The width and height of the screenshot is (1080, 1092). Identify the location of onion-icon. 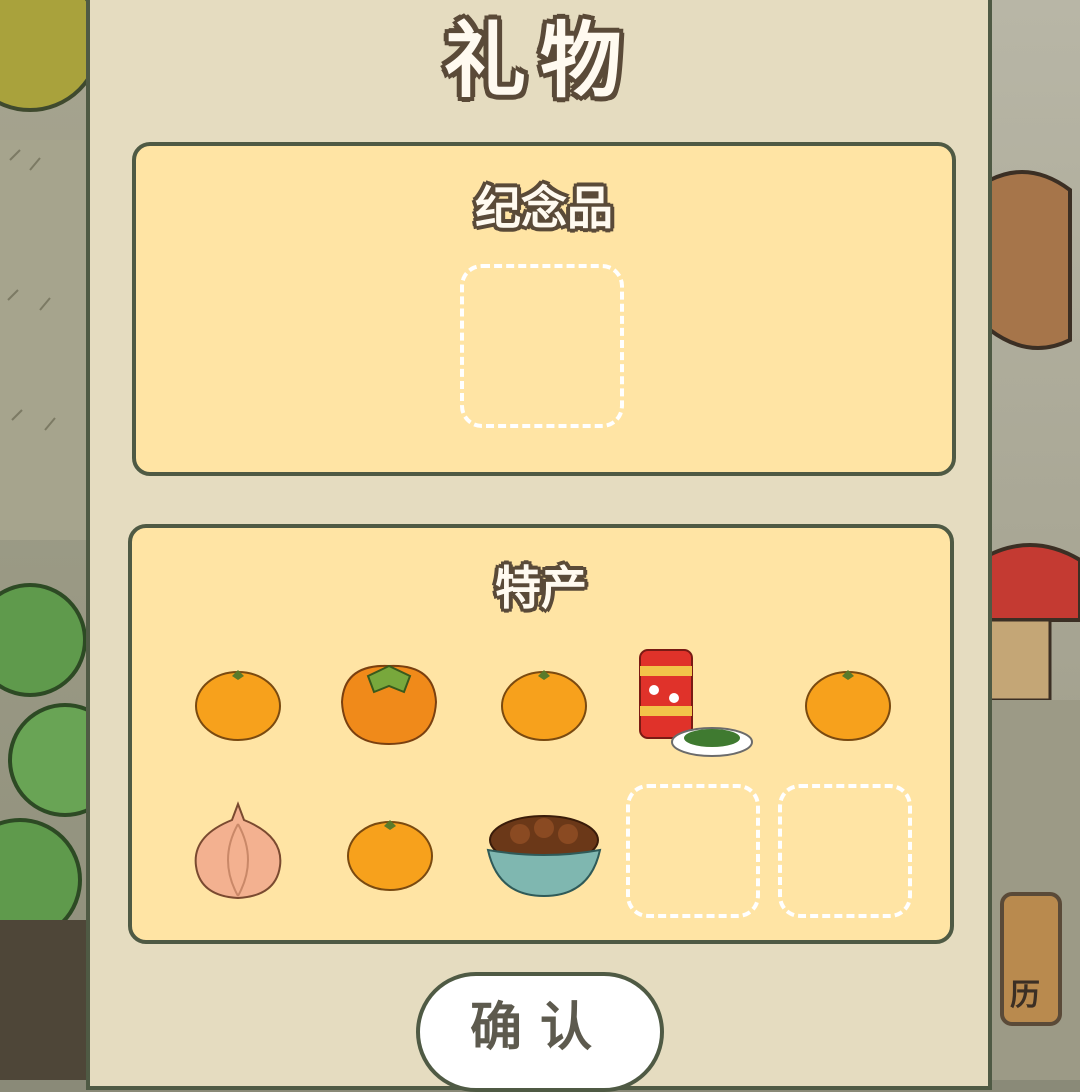
(238, 854).